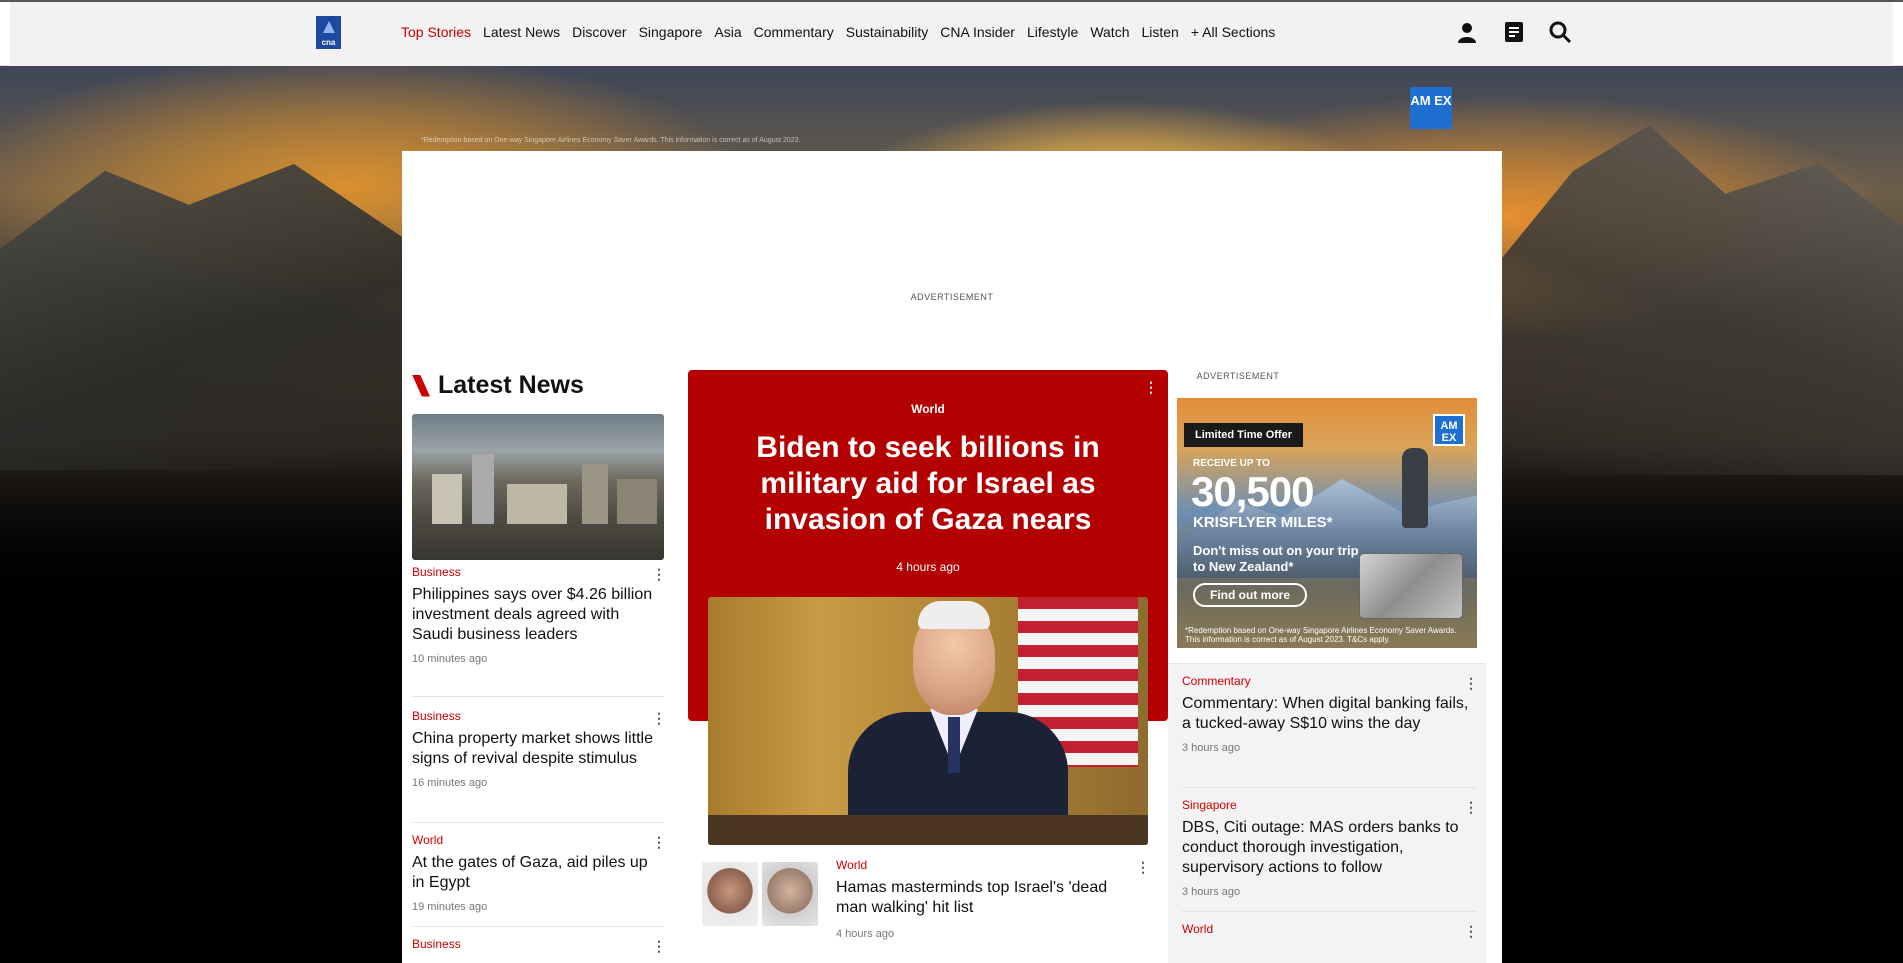 The image size is (1903, 963). I want to click on latest-news-item: Business ⋮, so click(539, 950).